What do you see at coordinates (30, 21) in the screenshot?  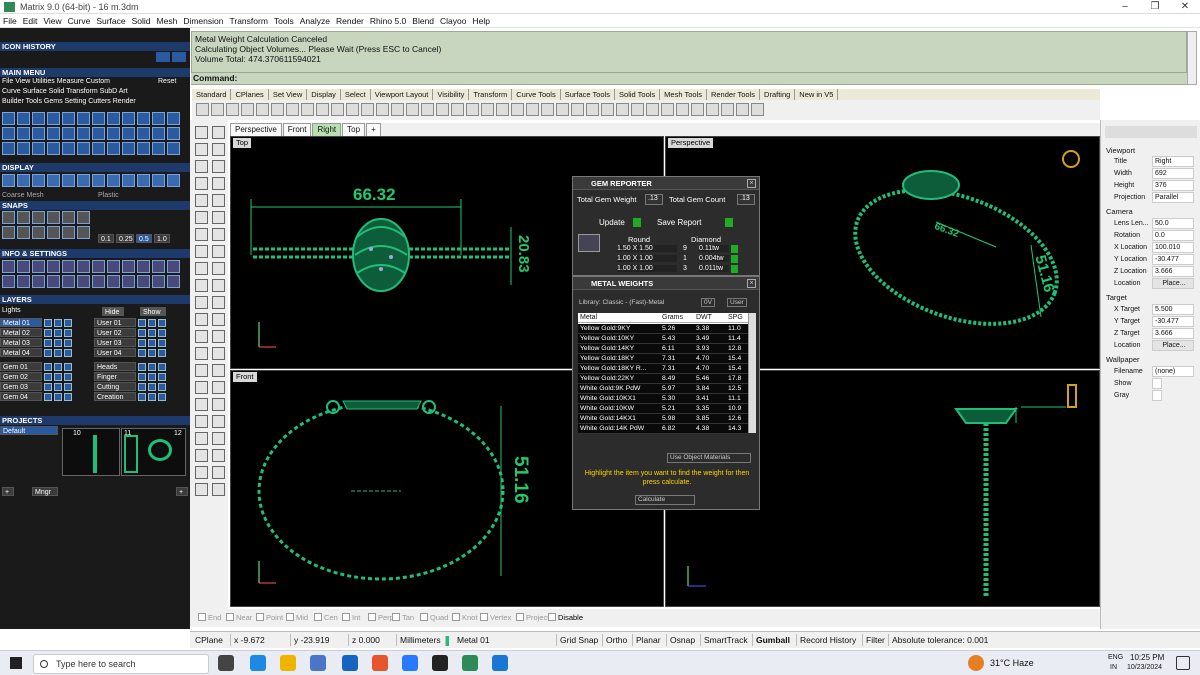 I see `menu-item: Edit` at bounding box center [30, 21].